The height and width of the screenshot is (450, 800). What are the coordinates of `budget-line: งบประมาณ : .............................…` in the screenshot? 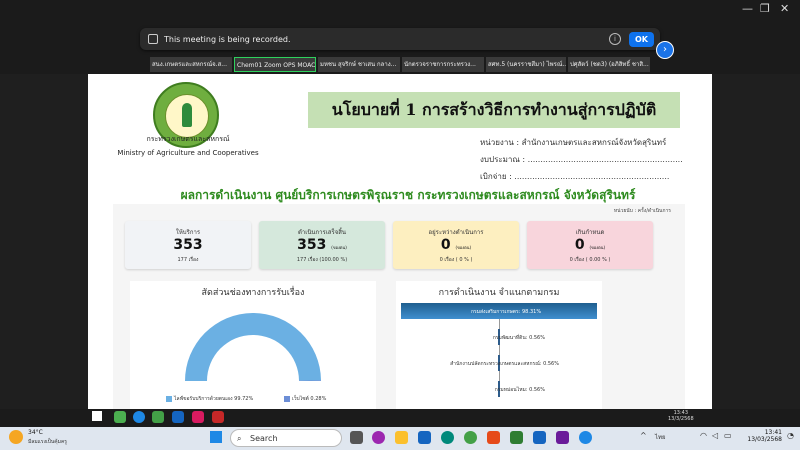 It's located at (581, 159).